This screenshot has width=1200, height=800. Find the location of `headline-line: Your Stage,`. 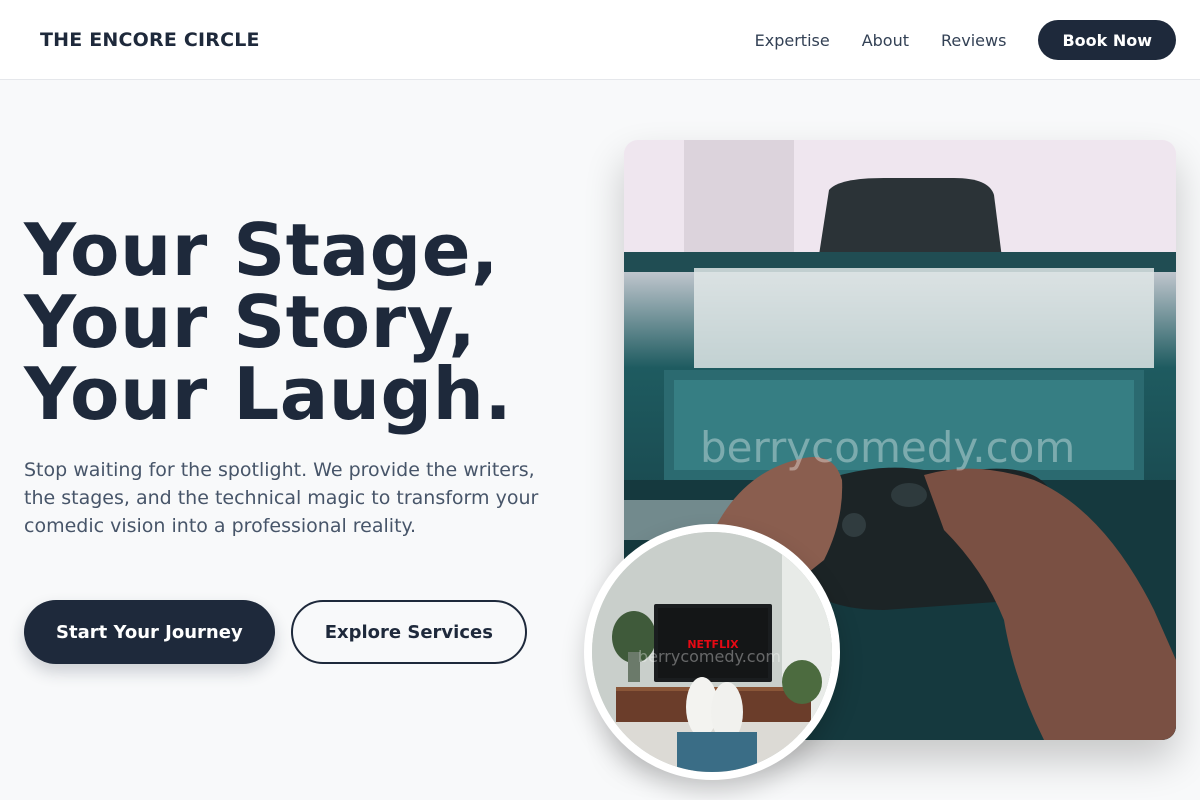

headline-line: Your Stage, is located at coordinates (261, 250).